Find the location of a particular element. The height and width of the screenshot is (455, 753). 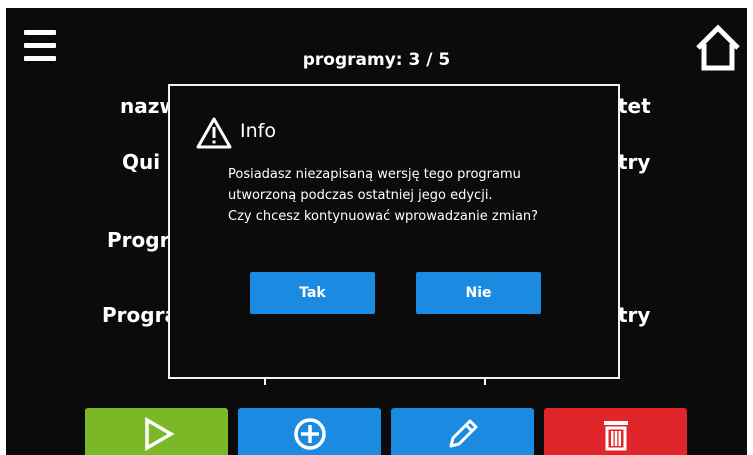

start-program-button is located at coordinates (156, 431).